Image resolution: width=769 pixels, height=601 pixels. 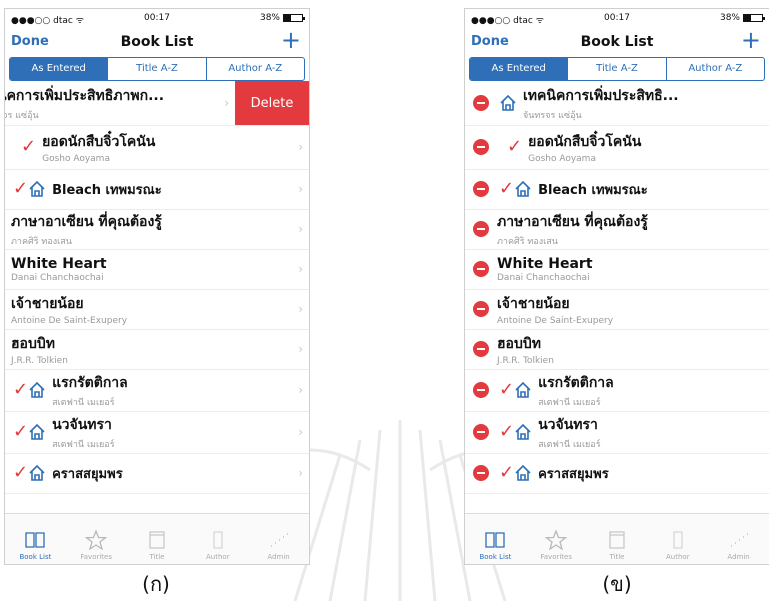 I want to click on list-item: เทคนิคการเพิ่มประสิทธิ... จันทรจร แซ่อุ้น, so click(x=617, y=103).